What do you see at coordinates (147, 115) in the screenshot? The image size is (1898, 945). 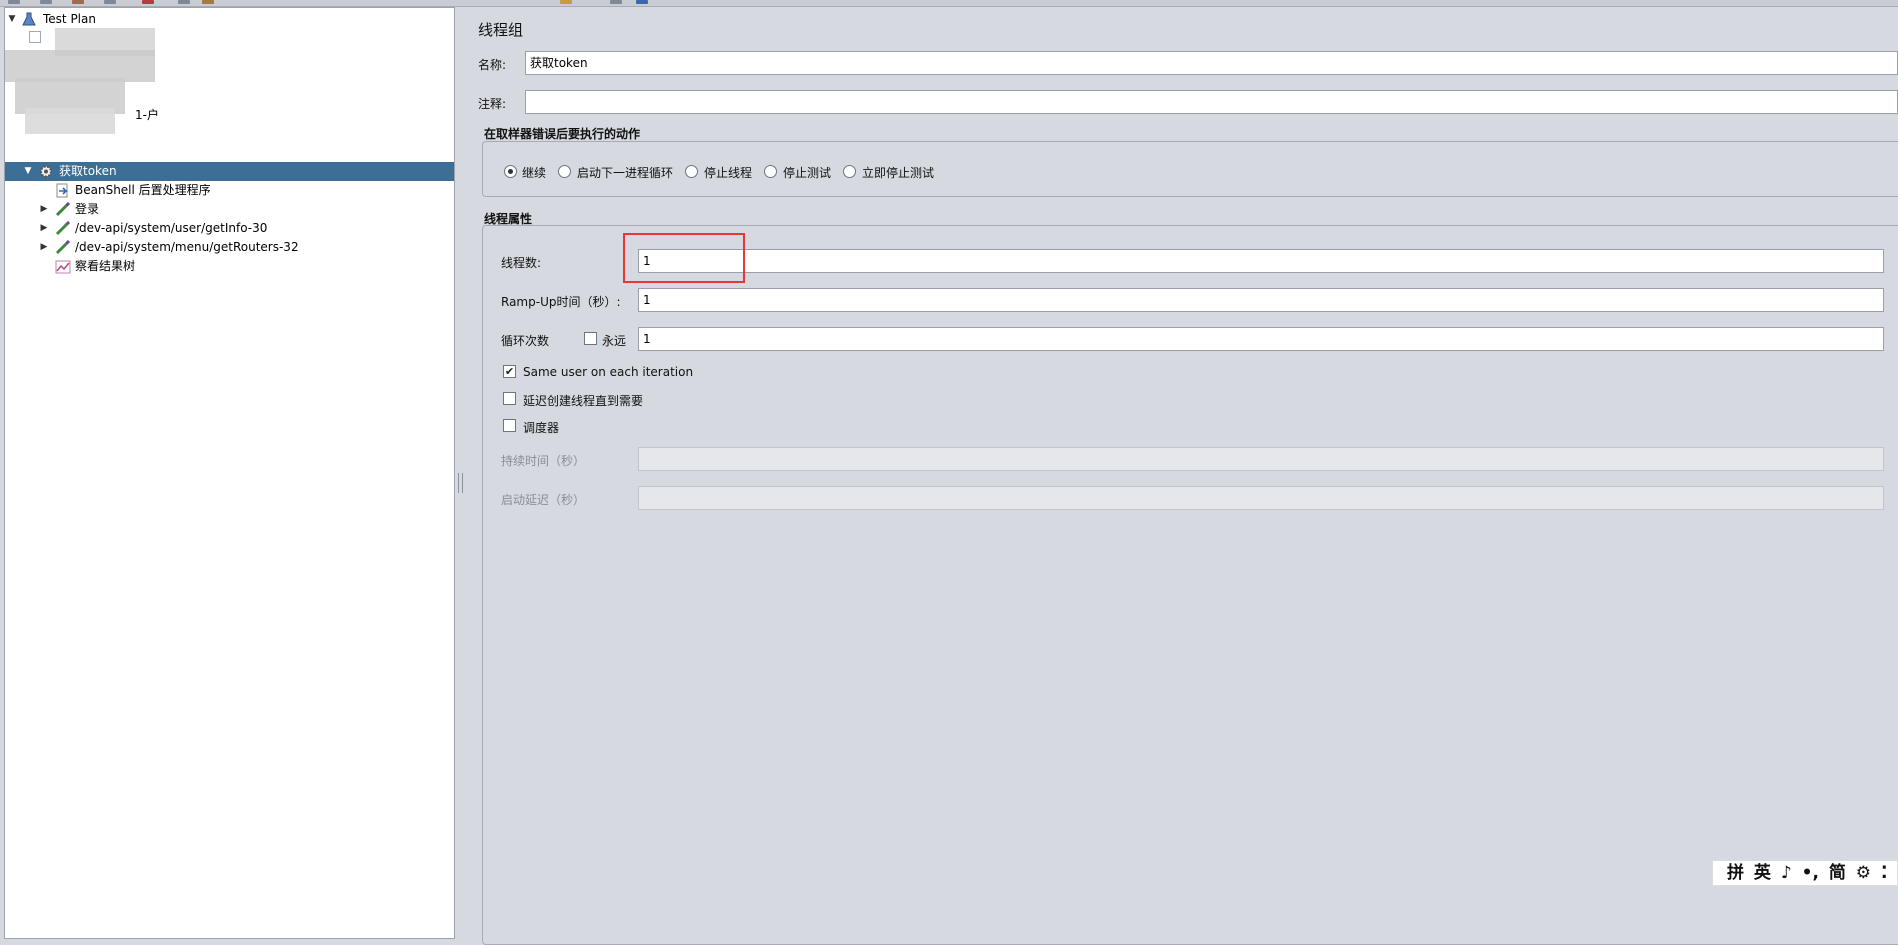 I see `tree-node-label: 1-户` at bounding box center [147, 115].